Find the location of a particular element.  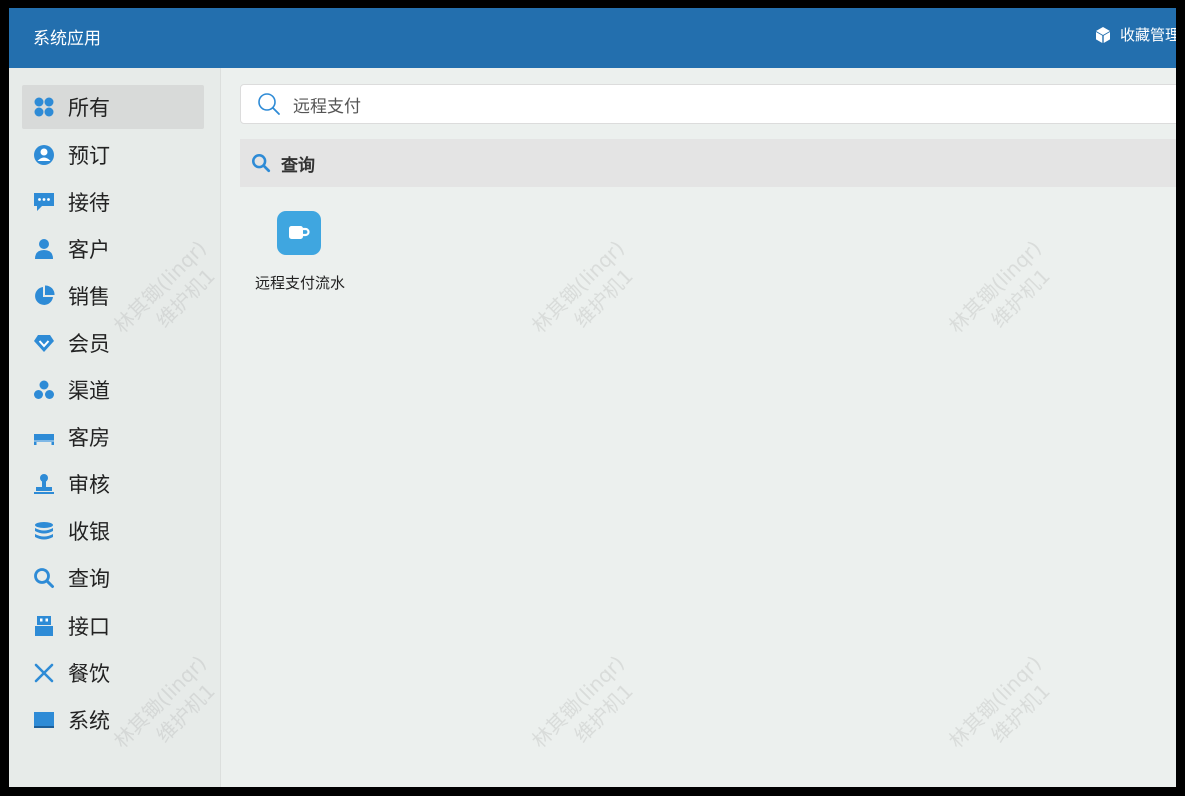

user-circle-icon is located at coordinates (44, 155).